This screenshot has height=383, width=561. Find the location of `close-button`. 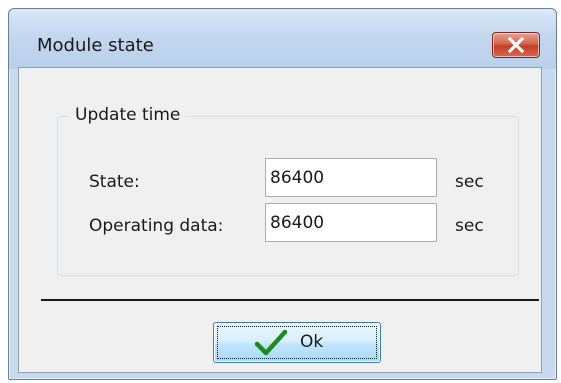

close-button is located at coordinates (516, 45).